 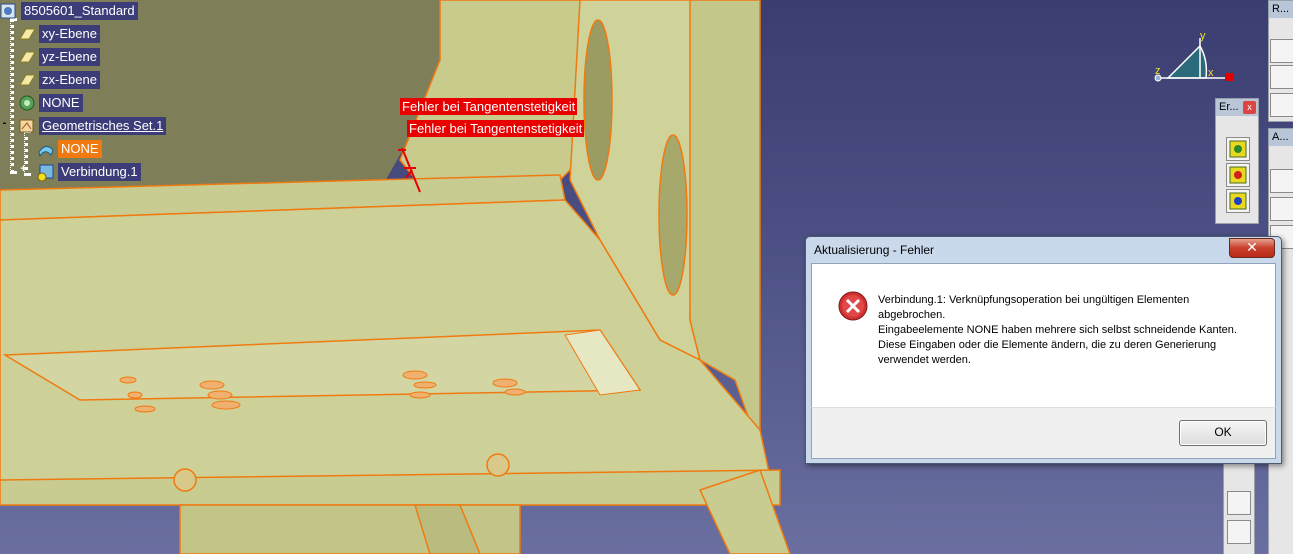 What do you see at coordinates (27, 126) in the screenshot?
I see `geometric-set-icon` at bounding box center [27, 126].